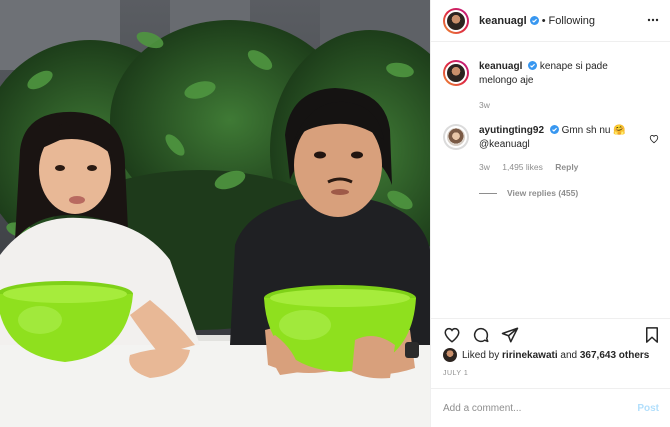 Image resolution: width=670 pixels, height=427 pixels. What do you see at coordinates (530, 355) in the screenshot?
I see `liker-username: ririnekawati` at bounding box center [530, 355].